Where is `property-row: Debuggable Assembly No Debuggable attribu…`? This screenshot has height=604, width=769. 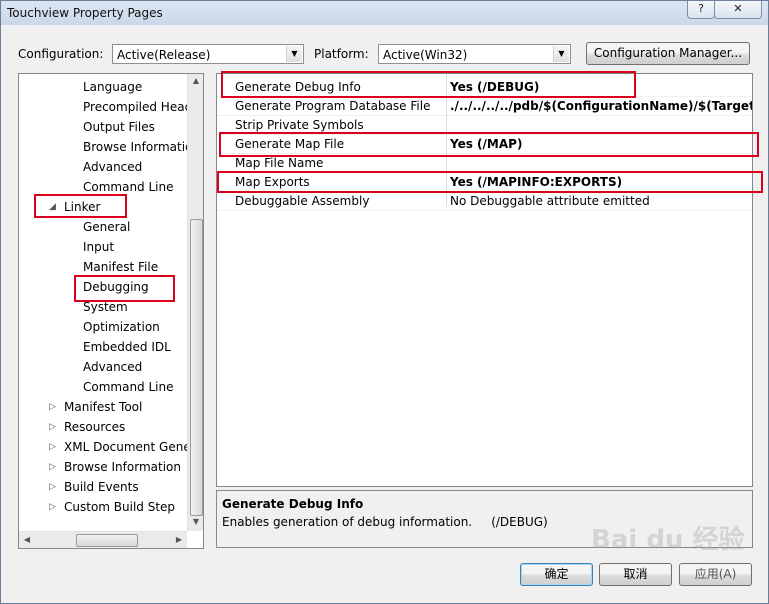
property-row: Debuggable Assembly No Debuggable attribu… is located at coordinates (484, 201).